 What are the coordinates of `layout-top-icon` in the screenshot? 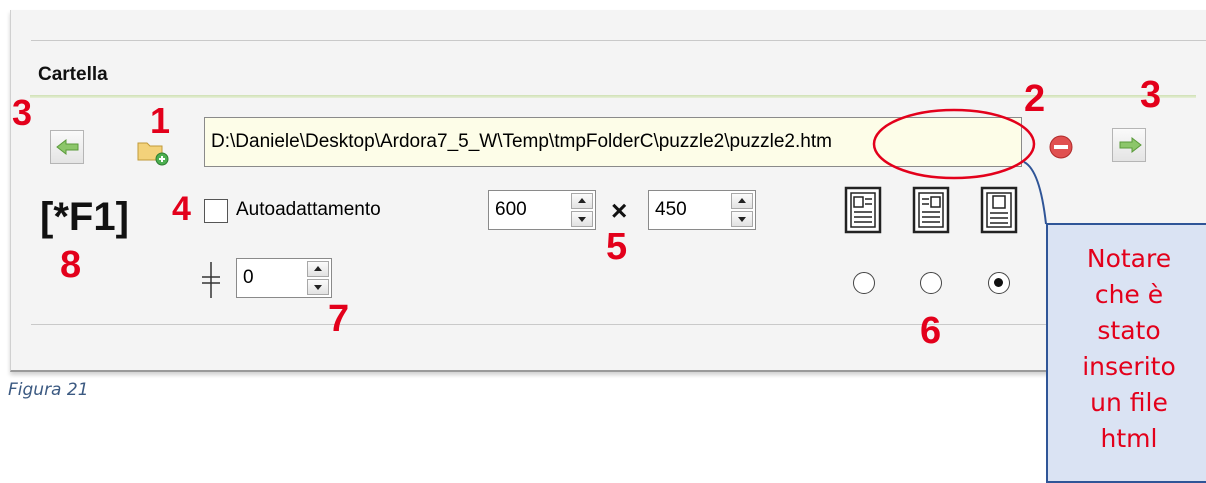 It's located at (999, 210).